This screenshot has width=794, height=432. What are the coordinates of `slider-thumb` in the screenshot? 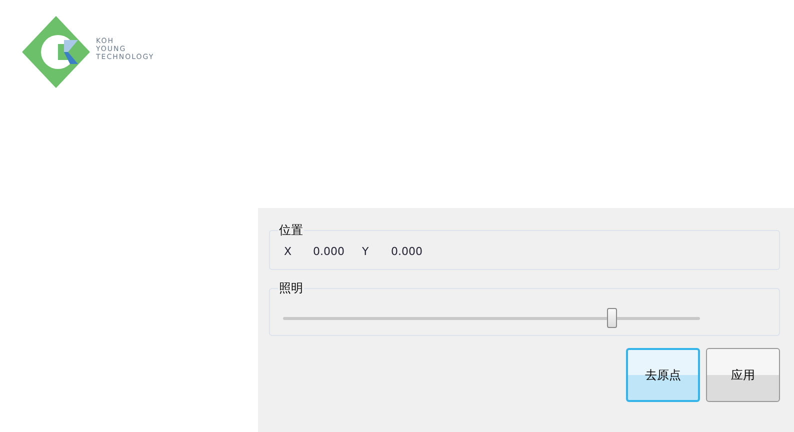 It's located at (612, 318).